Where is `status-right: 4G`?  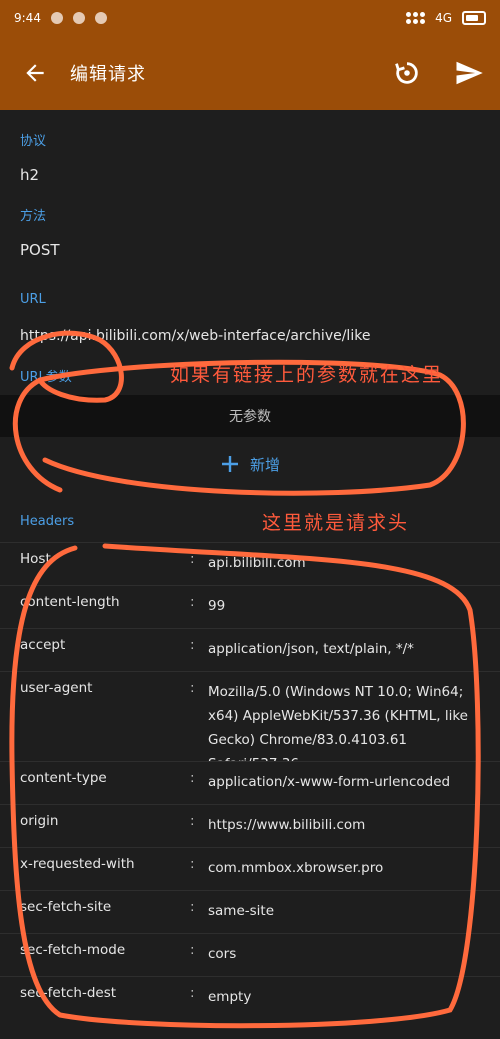 status-right: 4G is located at coordinates (446, 18).